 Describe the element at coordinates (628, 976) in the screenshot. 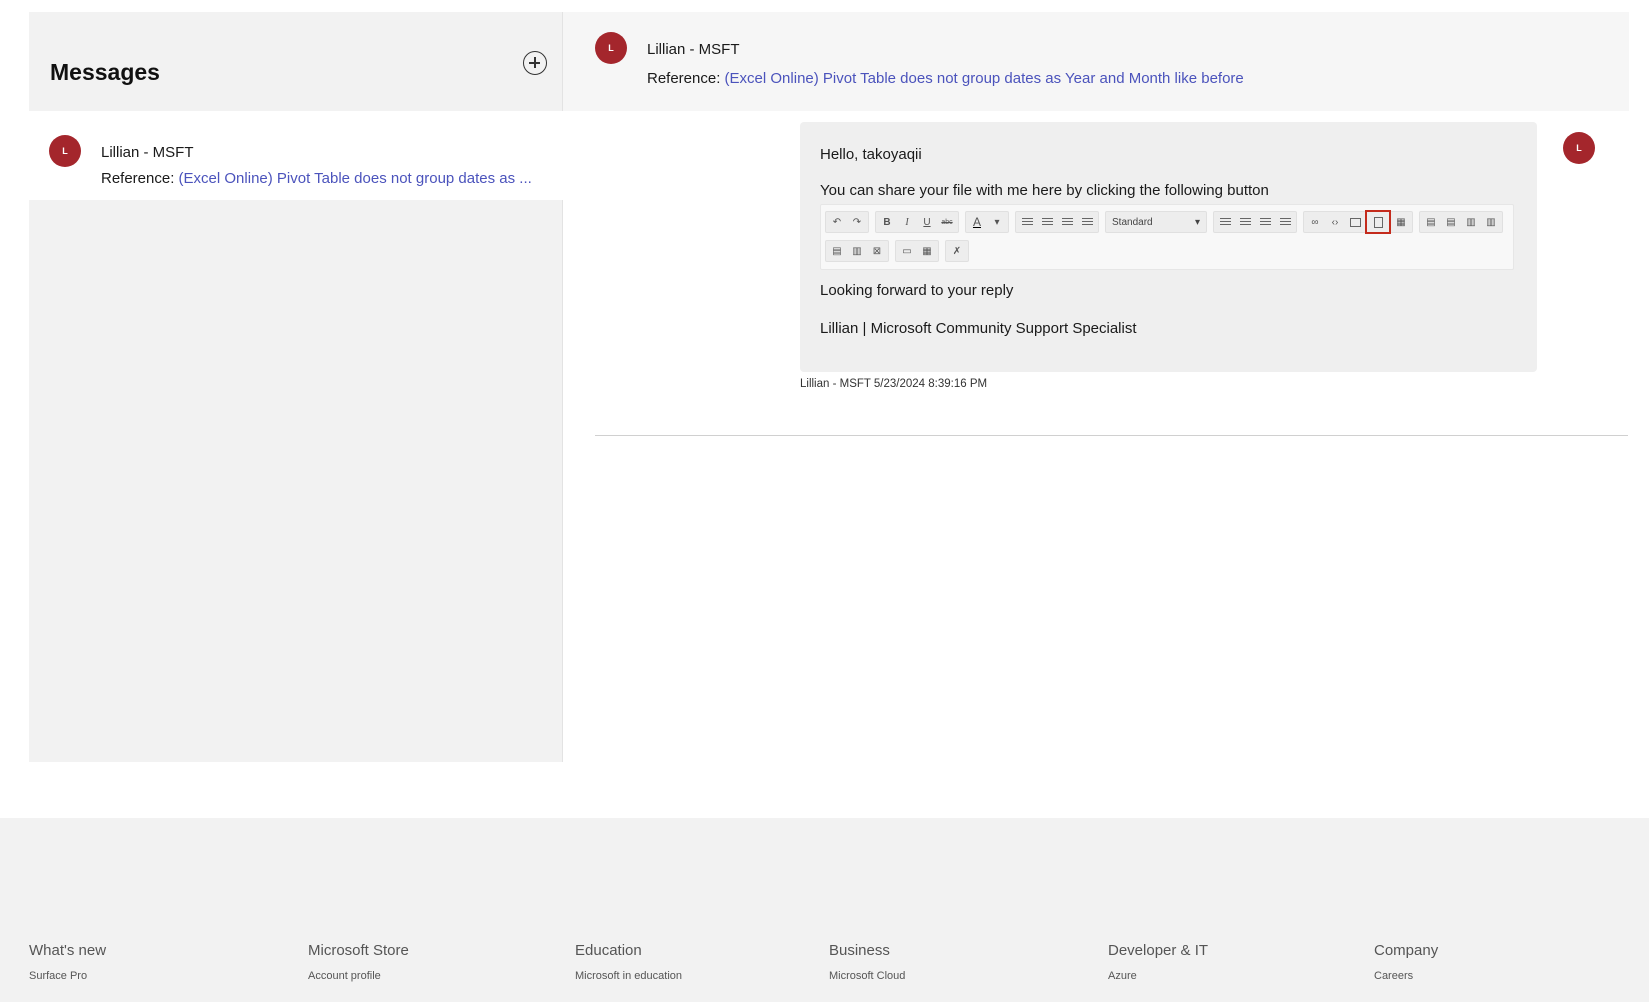

I see `footer-link: Microsoft in education` at that location.